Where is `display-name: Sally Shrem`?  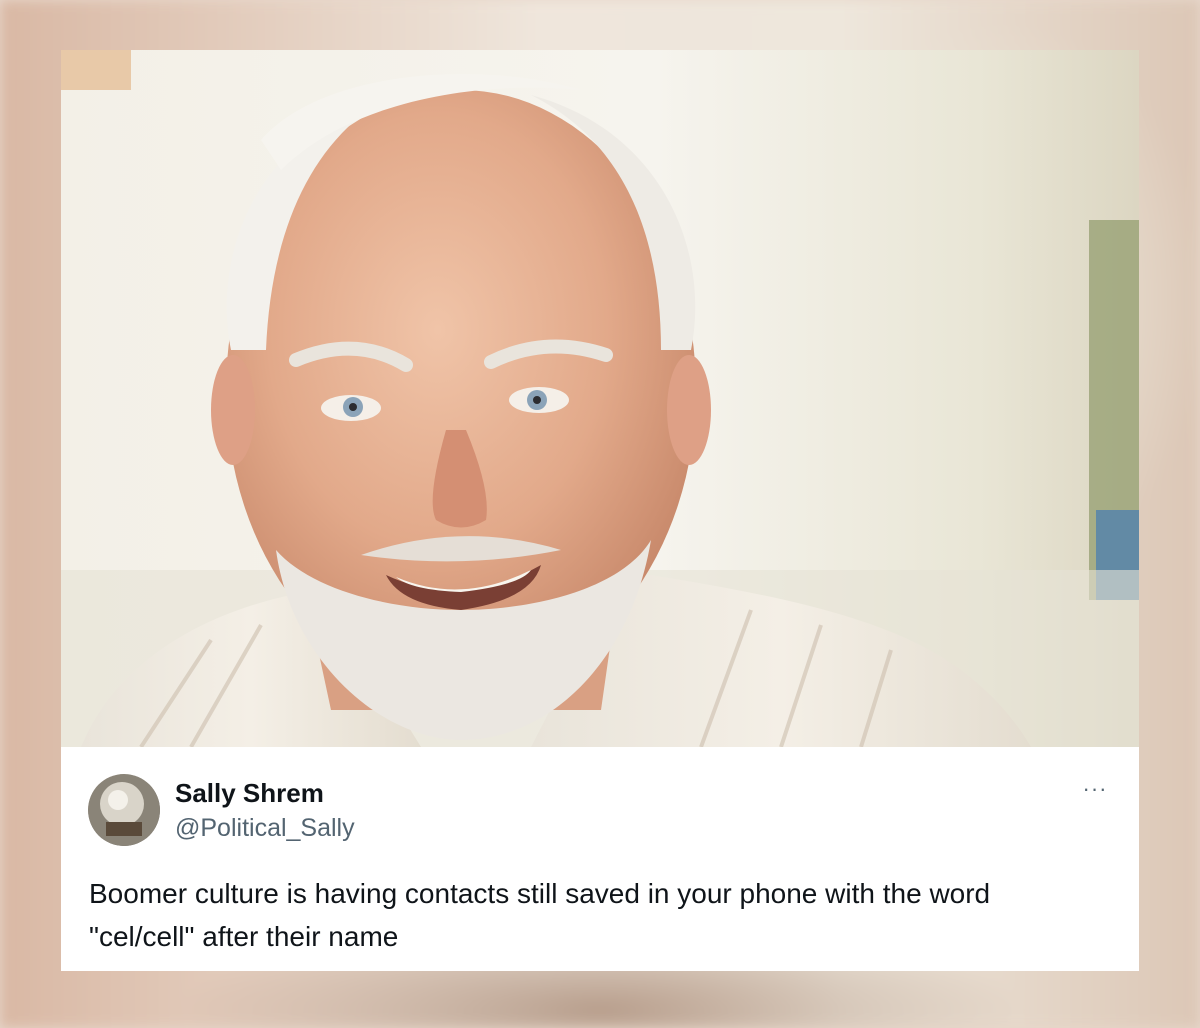 display-name: Sally Shrem is located at coordinates (249, 793).